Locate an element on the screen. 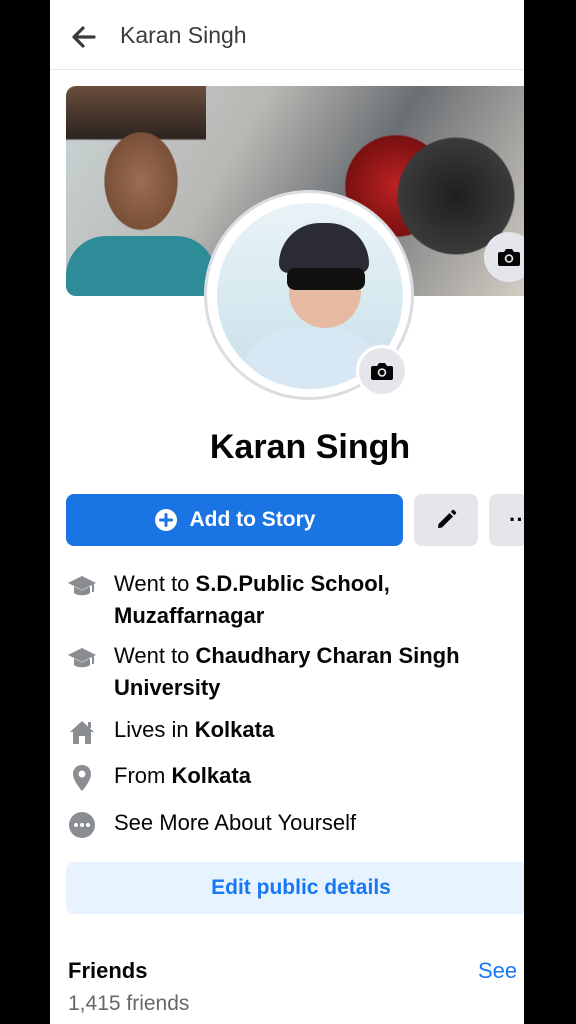  detail-education-school: Went to S.D.Public School, Muzaffarnagar is located at coordinates (286, 600).